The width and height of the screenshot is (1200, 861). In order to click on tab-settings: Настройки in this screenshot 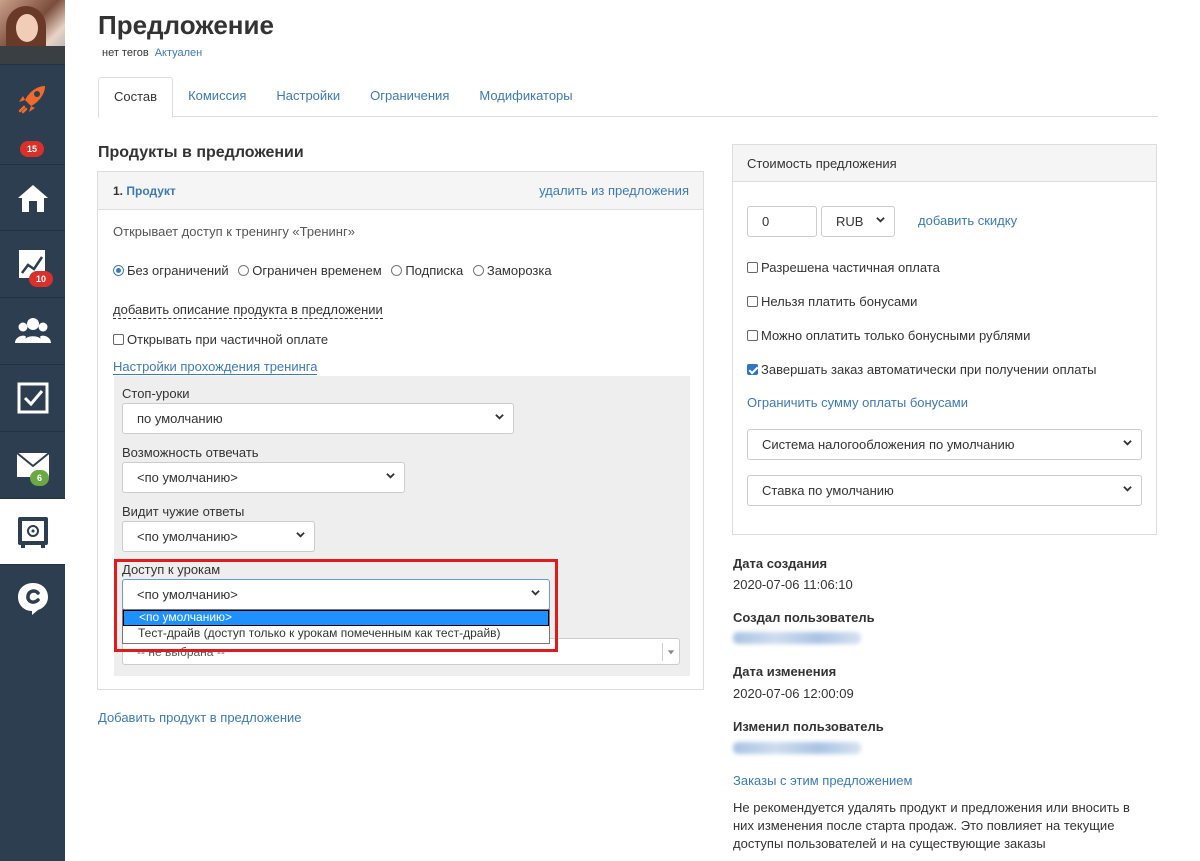, I will do `click(308, 97)`.